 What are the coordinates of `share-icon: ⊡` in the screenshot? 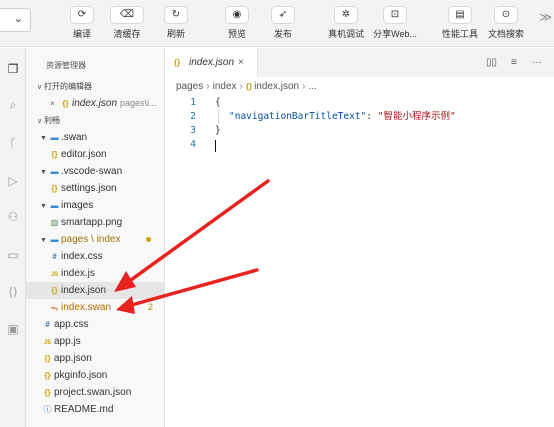 It's located at (395, 15).